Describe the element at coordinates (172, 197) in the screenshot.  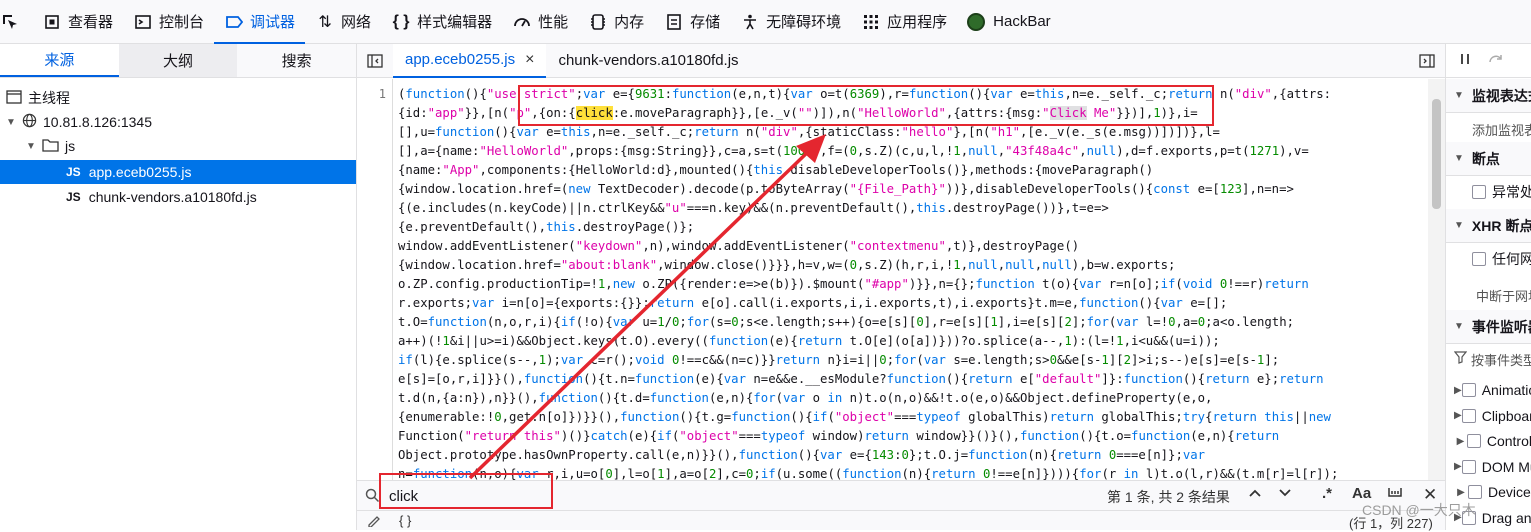
I see `tree-label: chunk-vendors.a10180fd.js` at that location.